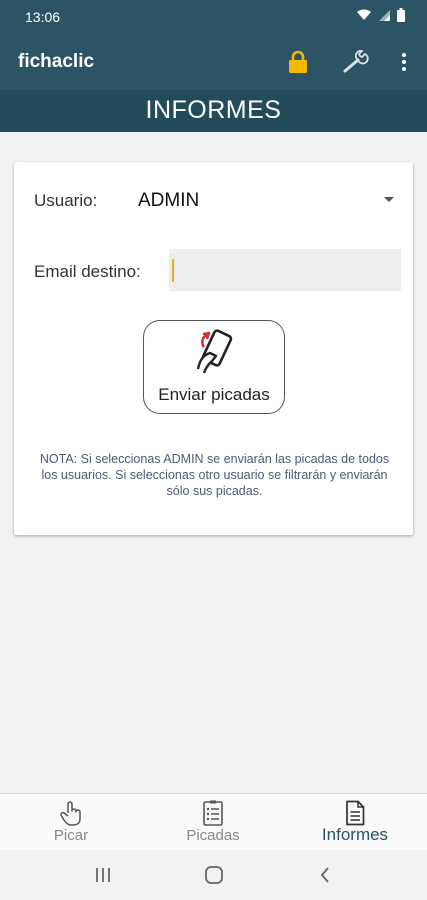 Image resolution: width=427 pixels, height=900 pixels. Describe the element at coordinates (70, 813) in the screenshot. I see `hand-pointer-icon` at that location.